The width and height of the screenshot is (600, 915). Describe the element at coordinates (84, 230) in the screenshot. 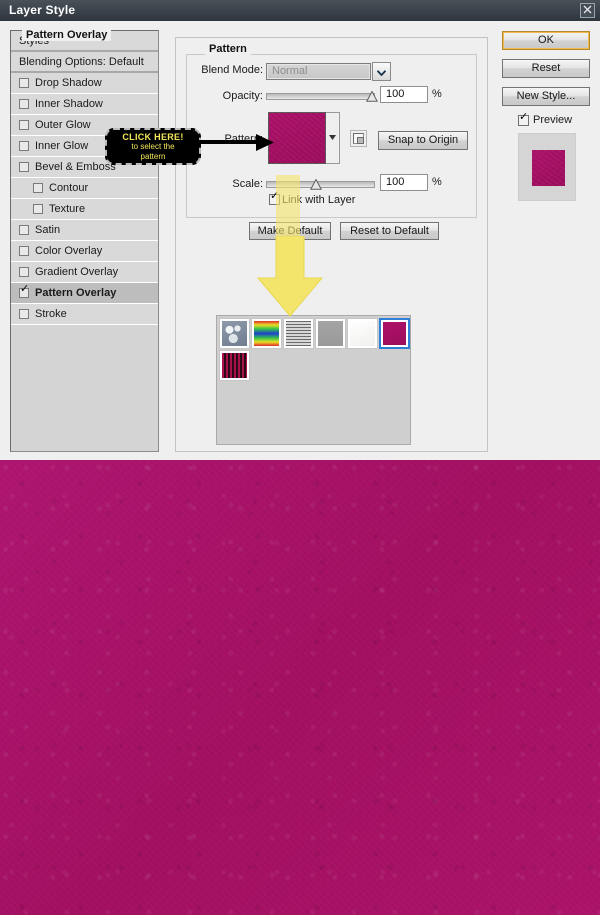

I see `styles-list-item-satin: Satin` at that location.